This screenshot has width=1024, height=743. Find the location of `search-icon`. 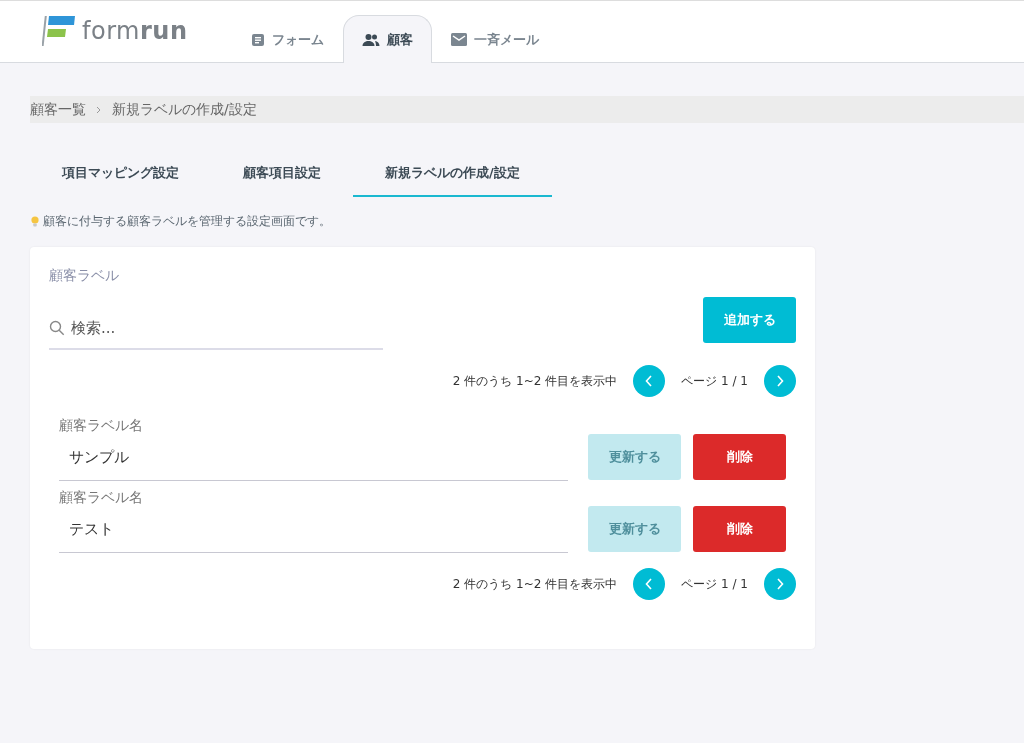

search-icon is located at coordinates (57, 327).